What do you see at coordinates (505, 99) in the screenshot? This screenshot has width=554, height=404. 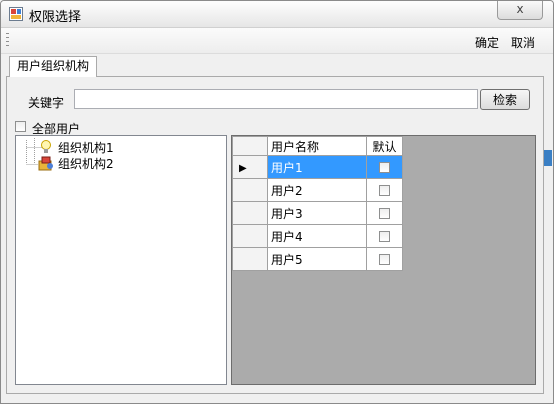 I see `search-button: 检索` at bounding box center [505, 99].